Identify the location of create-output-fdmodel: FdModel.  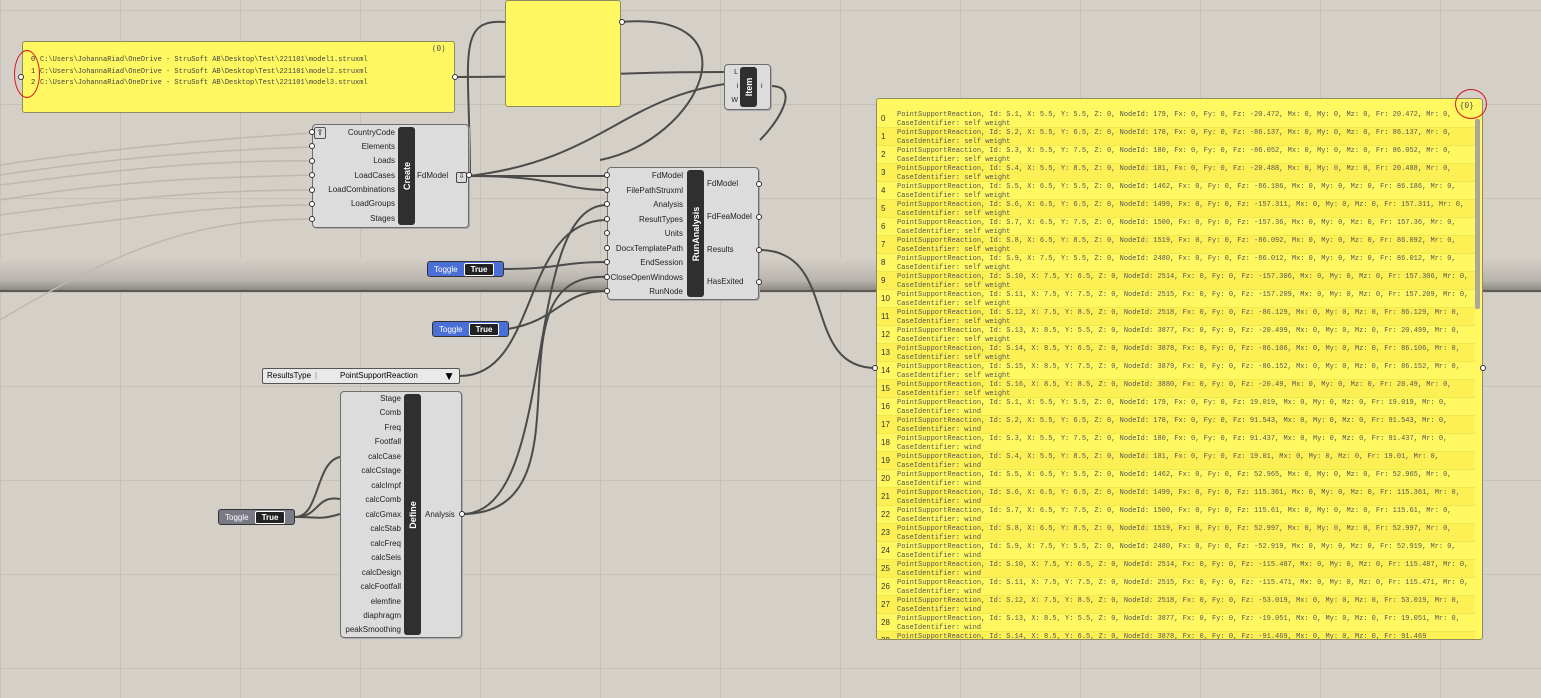
(432, 176).